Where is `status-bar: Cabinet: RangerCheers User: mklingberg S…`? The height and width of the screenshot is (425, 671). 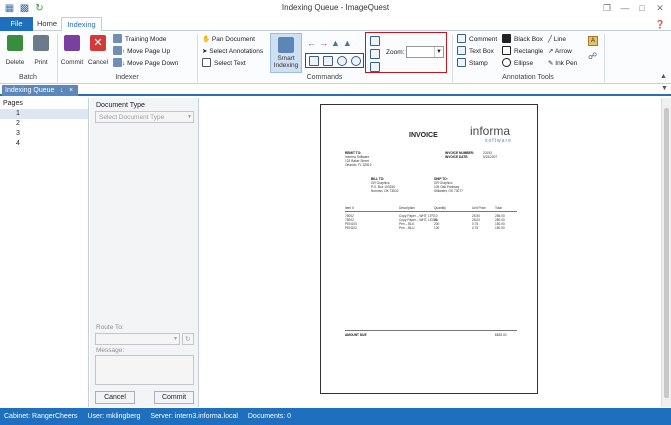 status-bar: Cabinet: RangerCheers User: mklingberg S… is located at coordinates (335, 416).